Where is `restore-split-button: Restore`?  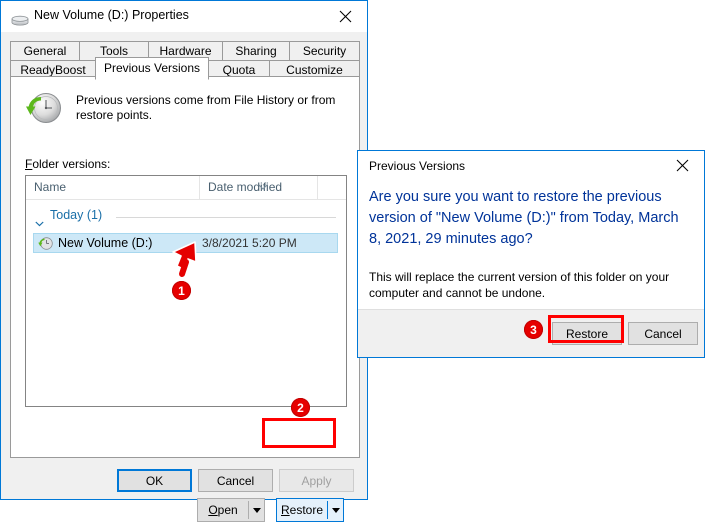 restore-split-button: Restore is located at coordinates (310, 510).